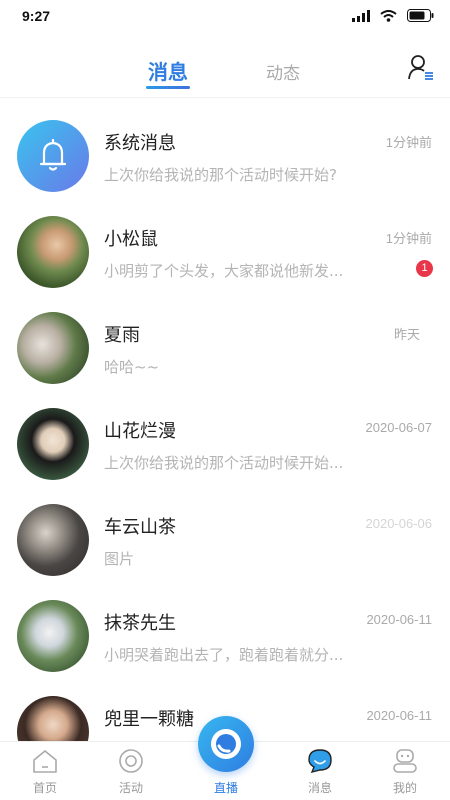 This screenshot has height=800, width=450. I want to click on status-icons, so click(393, 15).